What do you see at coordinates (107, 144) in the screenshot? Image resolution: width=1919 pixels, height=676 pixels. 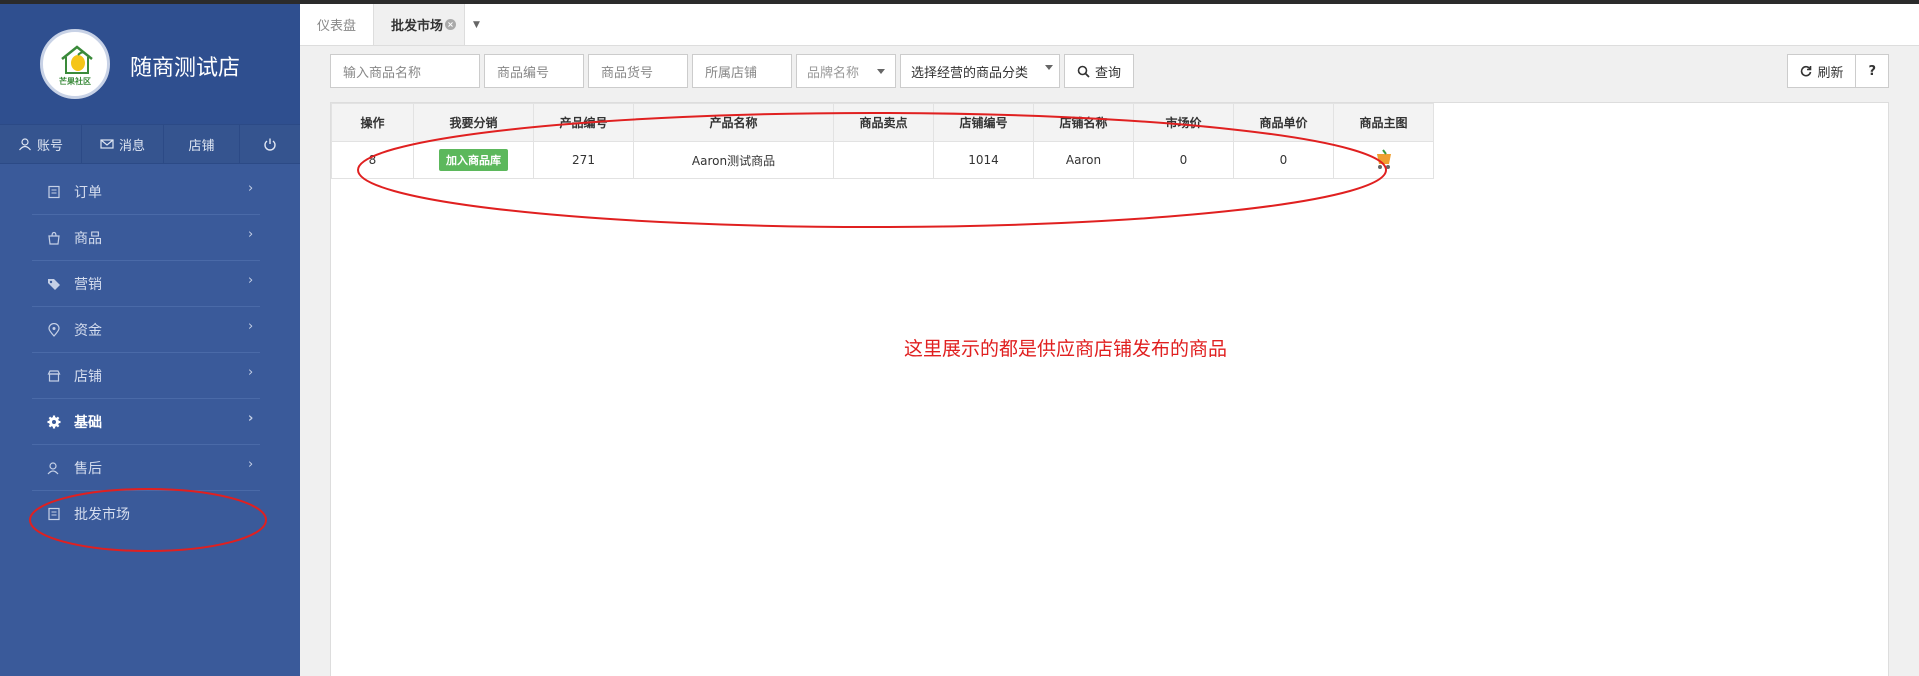 I see `envelope-icon` at bounding box center [107, 144].